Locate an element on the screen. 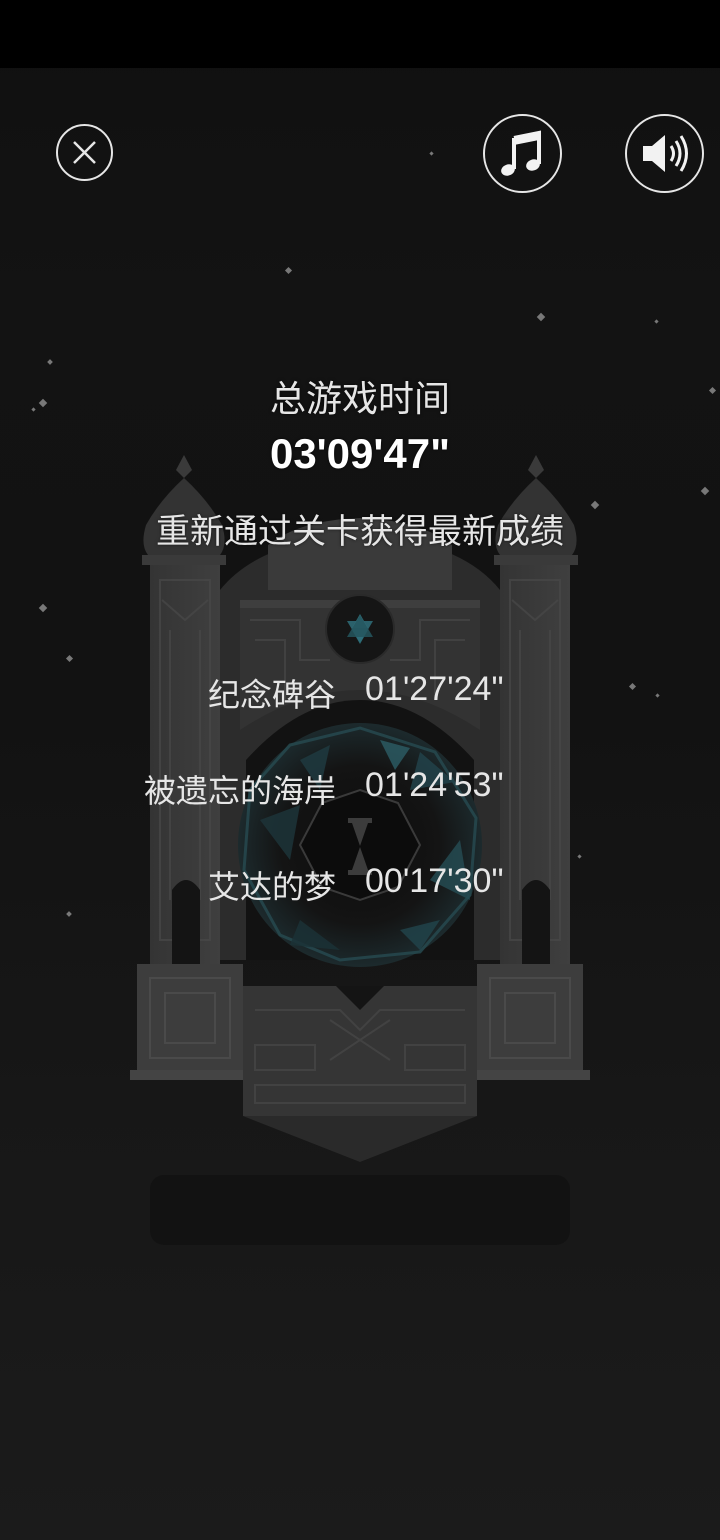  level-row: 被遗忘的海岸 01'24'53" is located at coordinates (360, 791).